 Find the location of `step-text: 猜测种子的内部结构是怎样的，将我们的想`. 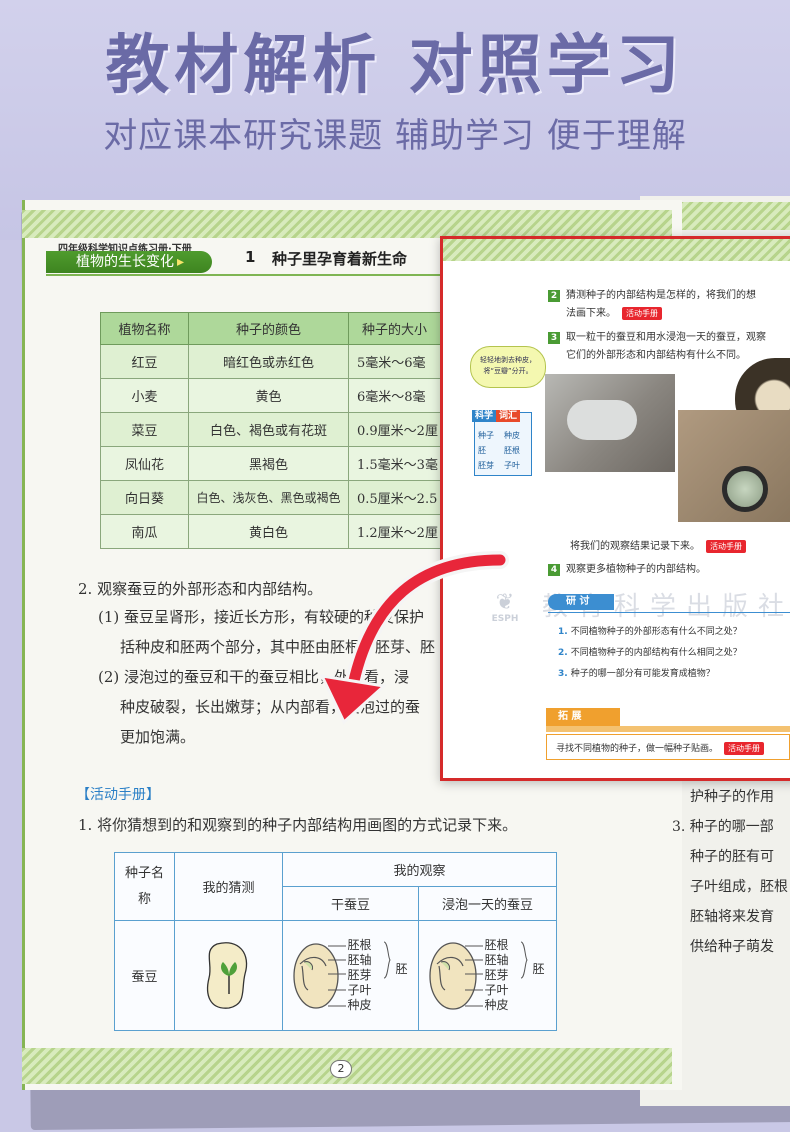

step-text: 猜测种子的内部结构是怎样的，将我们的想 is located at coordinates (661, 295).